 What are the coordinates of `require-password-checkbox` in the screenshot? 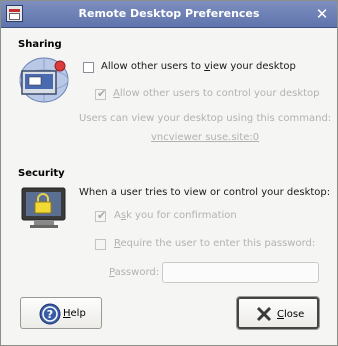 It's located at (100, 244).